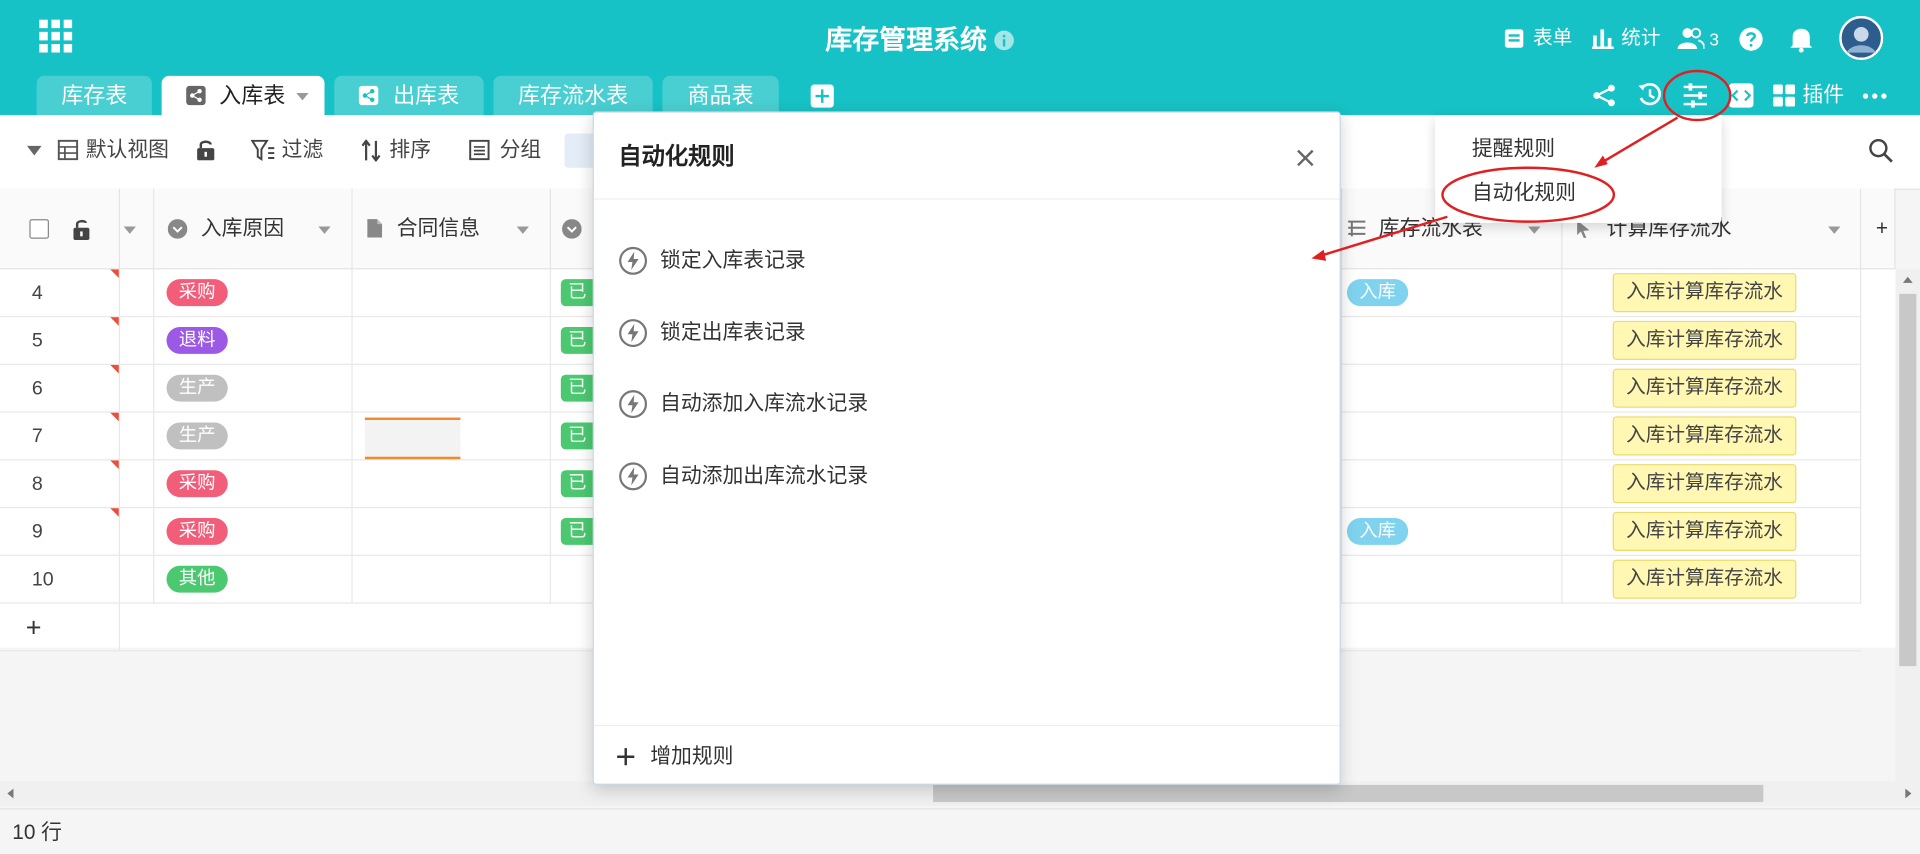 The height and width of the screenshot is (854, 1920). Describe the element at coordinates (1528, 194) in the screenshot. I see `annotation-circle-menu-item` at that location.